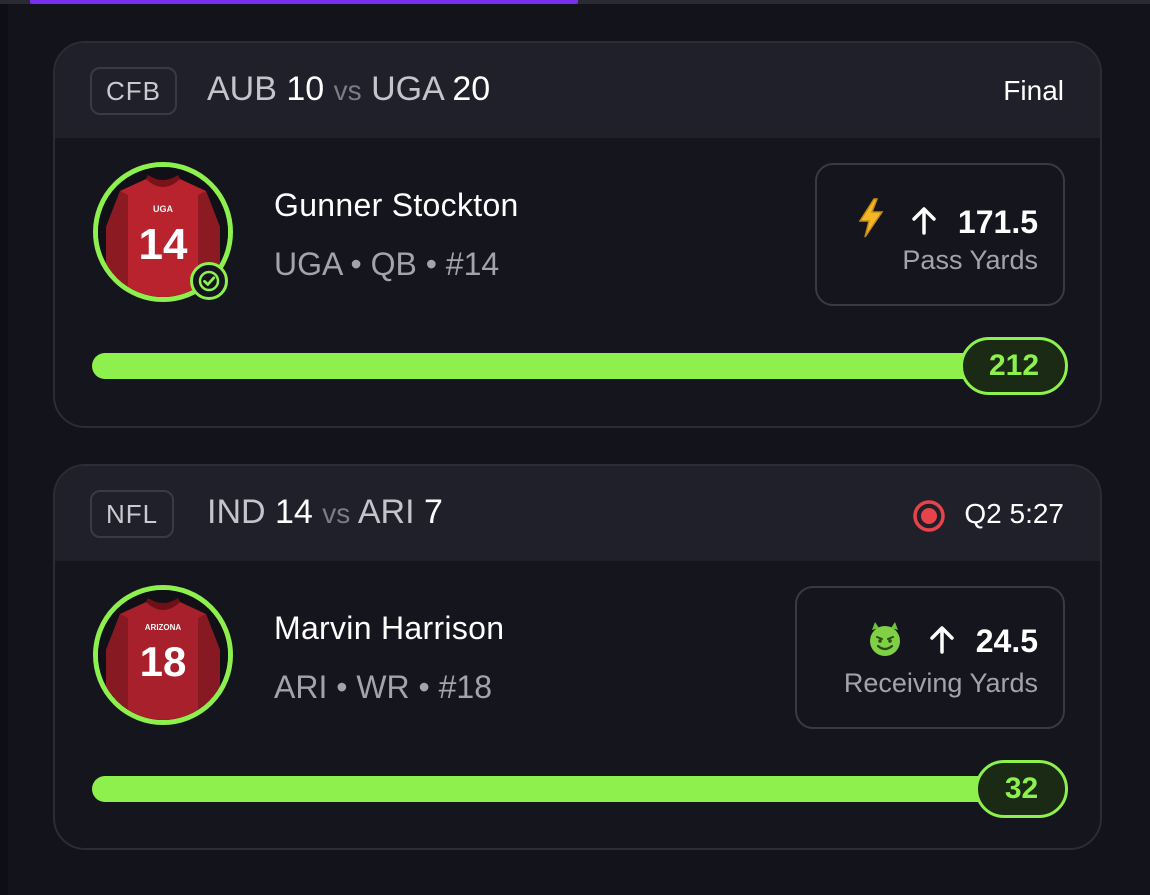 This screenshot has width=1150, height=895. What do you see at coordinates (970, 260) in the screenshot?
I see `stat-label: Pass Yards` at bounding box center [970, 260].